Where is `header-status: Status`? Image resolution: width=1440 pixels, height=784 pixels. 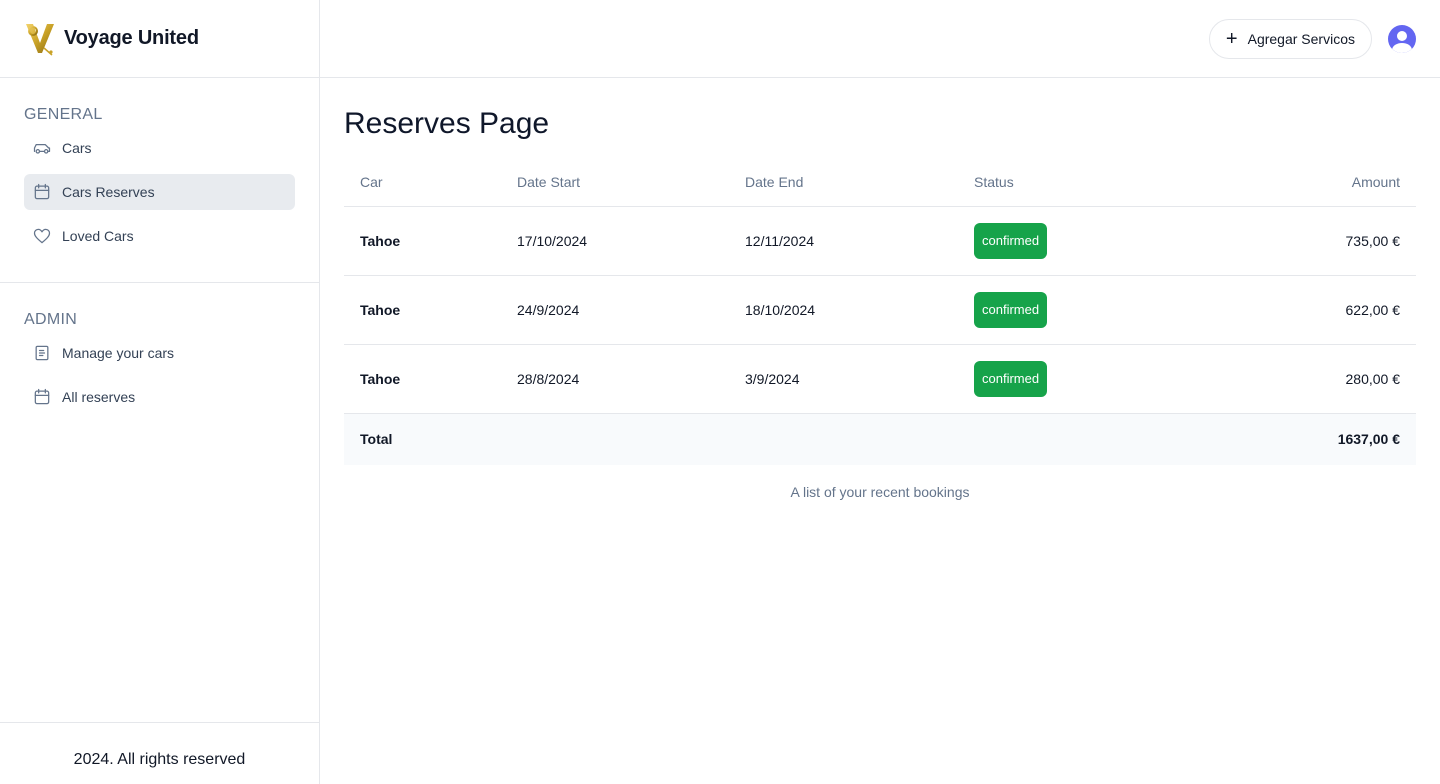 header-status: Status is located at coordinates (1058, 182).